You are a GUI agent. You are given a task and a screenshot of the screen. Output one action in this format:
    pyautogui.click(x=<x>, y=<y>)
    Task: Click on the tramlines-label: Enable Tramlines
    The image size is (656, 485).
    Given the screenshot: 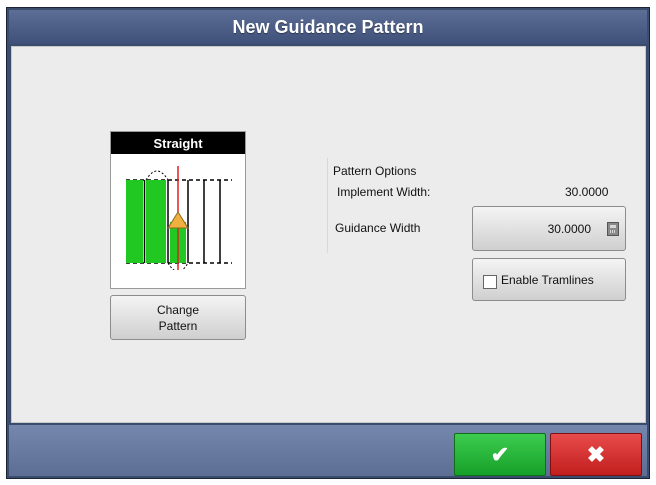 What is the action you would take?
    pyautogui.click(x=547, y=279)
    